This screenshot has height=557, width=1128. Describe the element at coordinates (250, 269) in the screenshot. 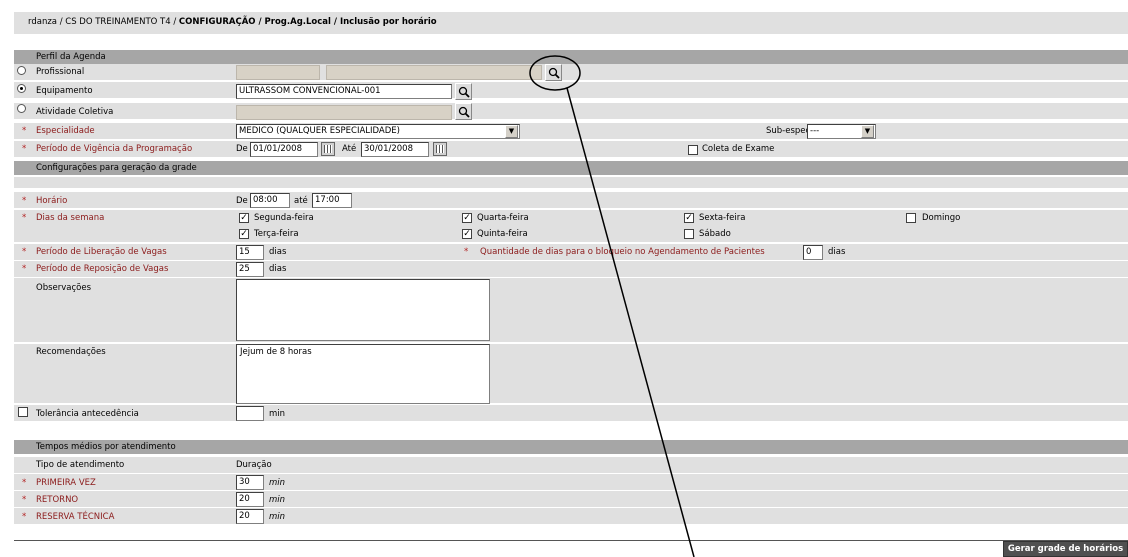

I see `reposicao-vagas-field: 25` at that location.